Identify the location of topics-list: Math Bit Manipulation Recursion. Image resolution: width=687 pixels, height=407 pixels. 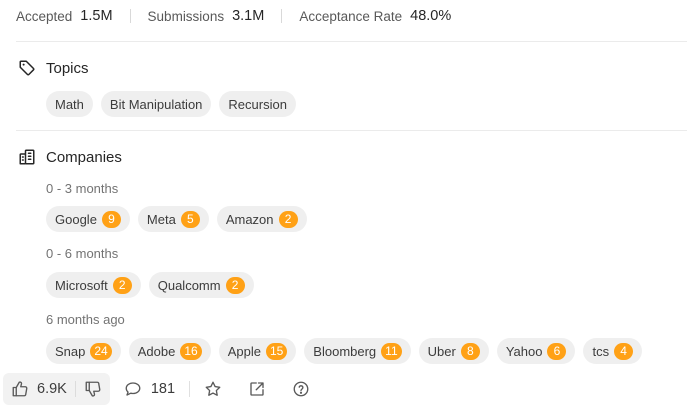
(171, 104).